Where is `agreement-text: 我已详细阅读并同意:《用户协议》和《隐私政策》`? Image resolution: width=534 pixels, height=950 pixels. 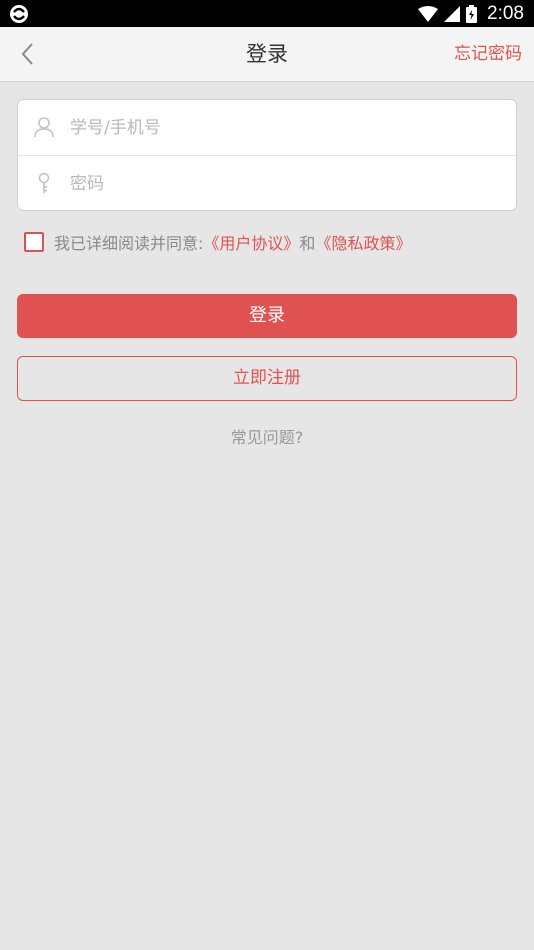
agreement-text: 我已详细阅读并同意:《用户协议》和《隐私政策》 is located at coordinates (232, 242).